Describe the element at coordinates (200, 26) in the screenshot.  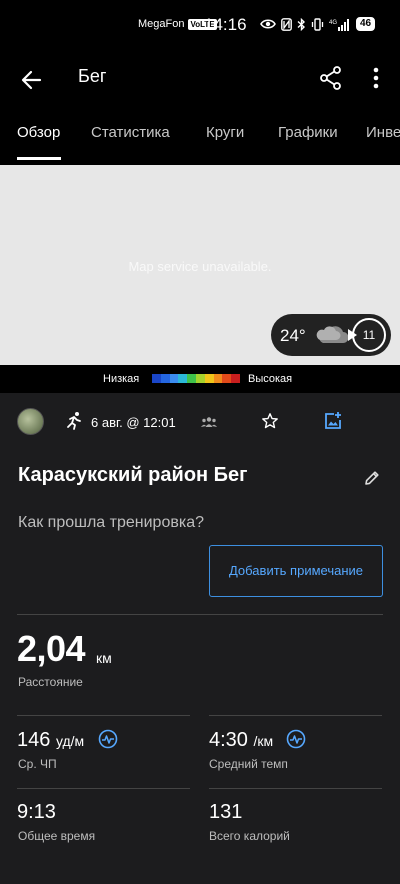
I see `status-bar: MegaFon VoLTE 14:16 4G 46` at that location.